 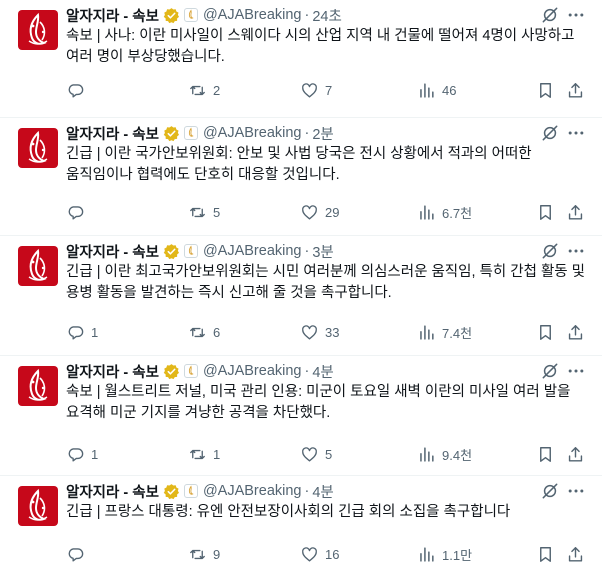 What do you see at coordinates (436, 90) in the screenshot?
I see `views-button: 46` at bounding box center [436, 90].